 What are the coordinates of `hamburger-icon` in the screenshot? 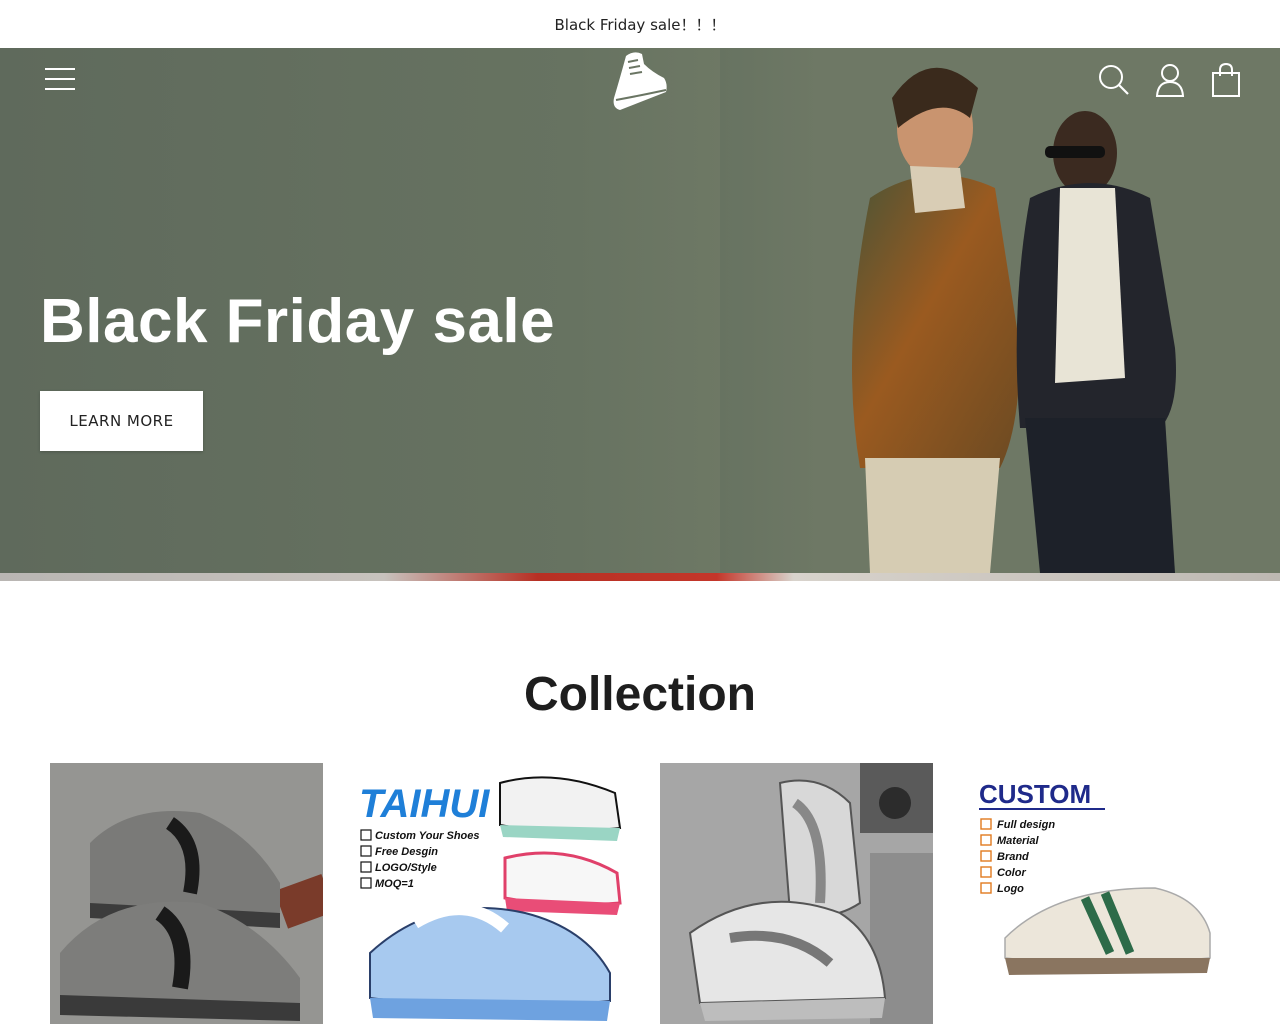 It's located at (60, 79).